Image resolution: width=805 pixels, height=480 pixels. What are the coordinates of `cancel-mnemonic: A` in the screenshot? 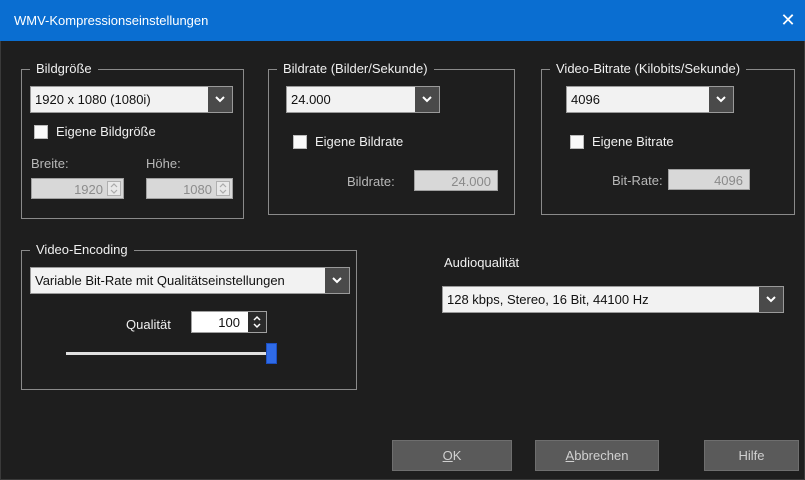 It's located at (570, 455).